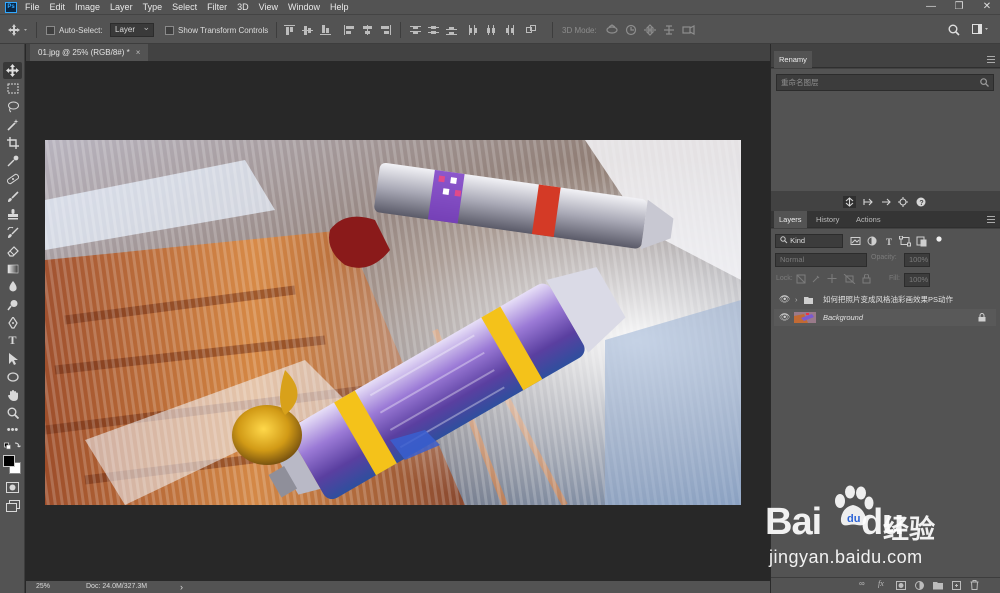  I want to click on menu-layer: Layer, so click(121, 7).